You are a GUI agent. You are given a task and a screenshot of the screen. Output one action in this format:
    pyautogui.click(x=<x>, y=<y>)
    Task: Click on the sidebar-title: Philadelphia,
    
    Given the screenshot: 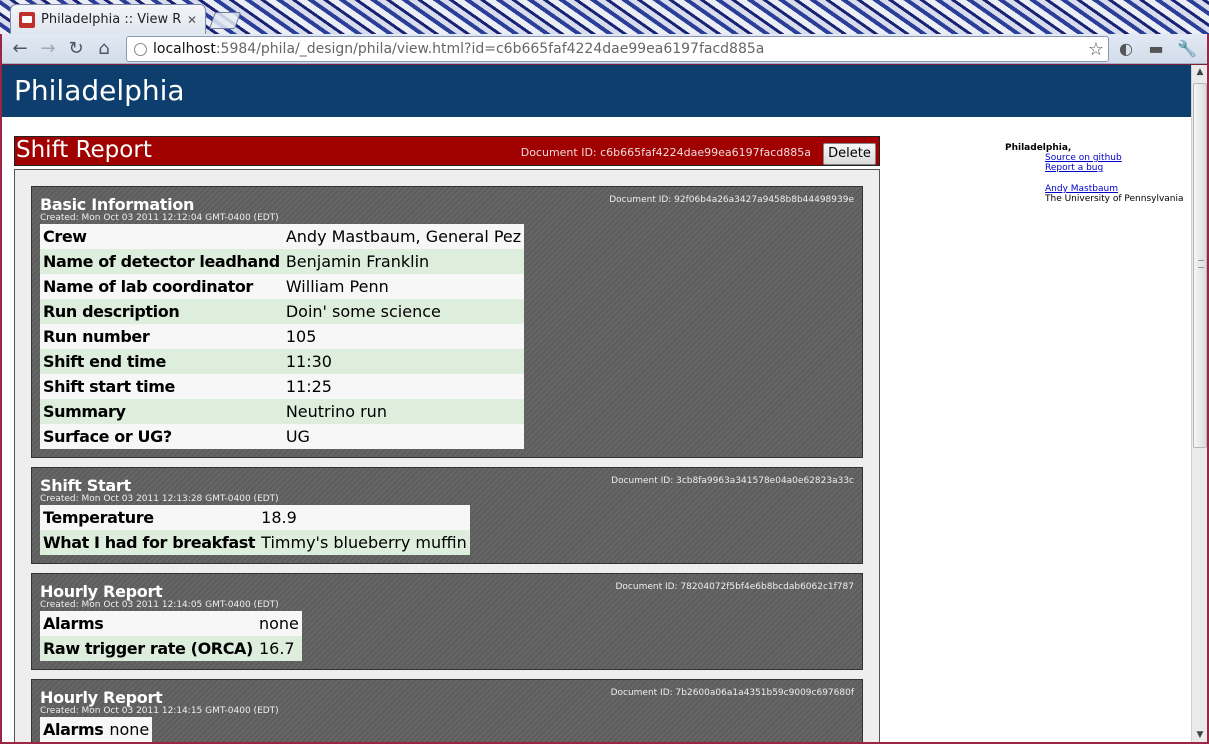 What is the action you would take?
    pyautogui.click(x=1038, y=148)
    